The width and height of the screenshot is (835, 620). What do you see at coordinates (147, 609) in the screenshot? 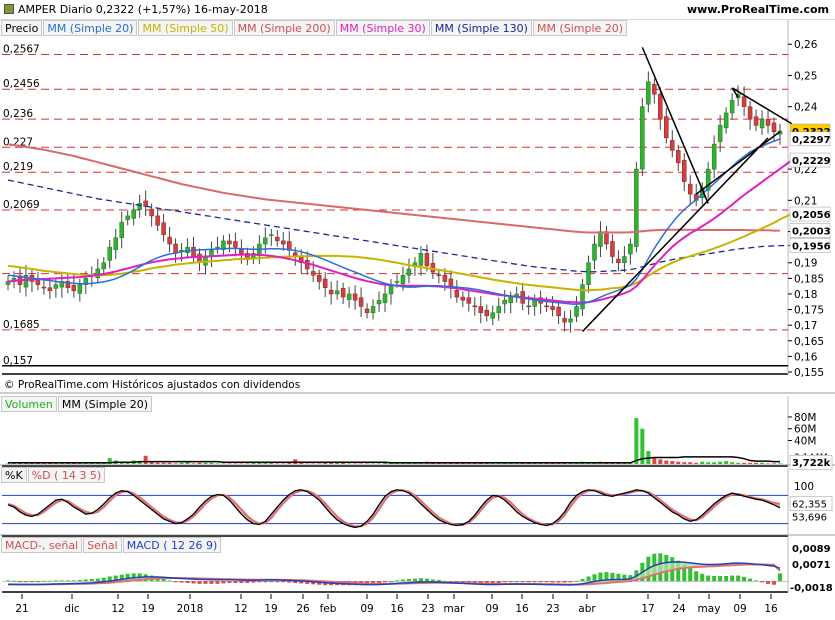
I see `x-tick-label: 19` at bounding box center [147, 609].